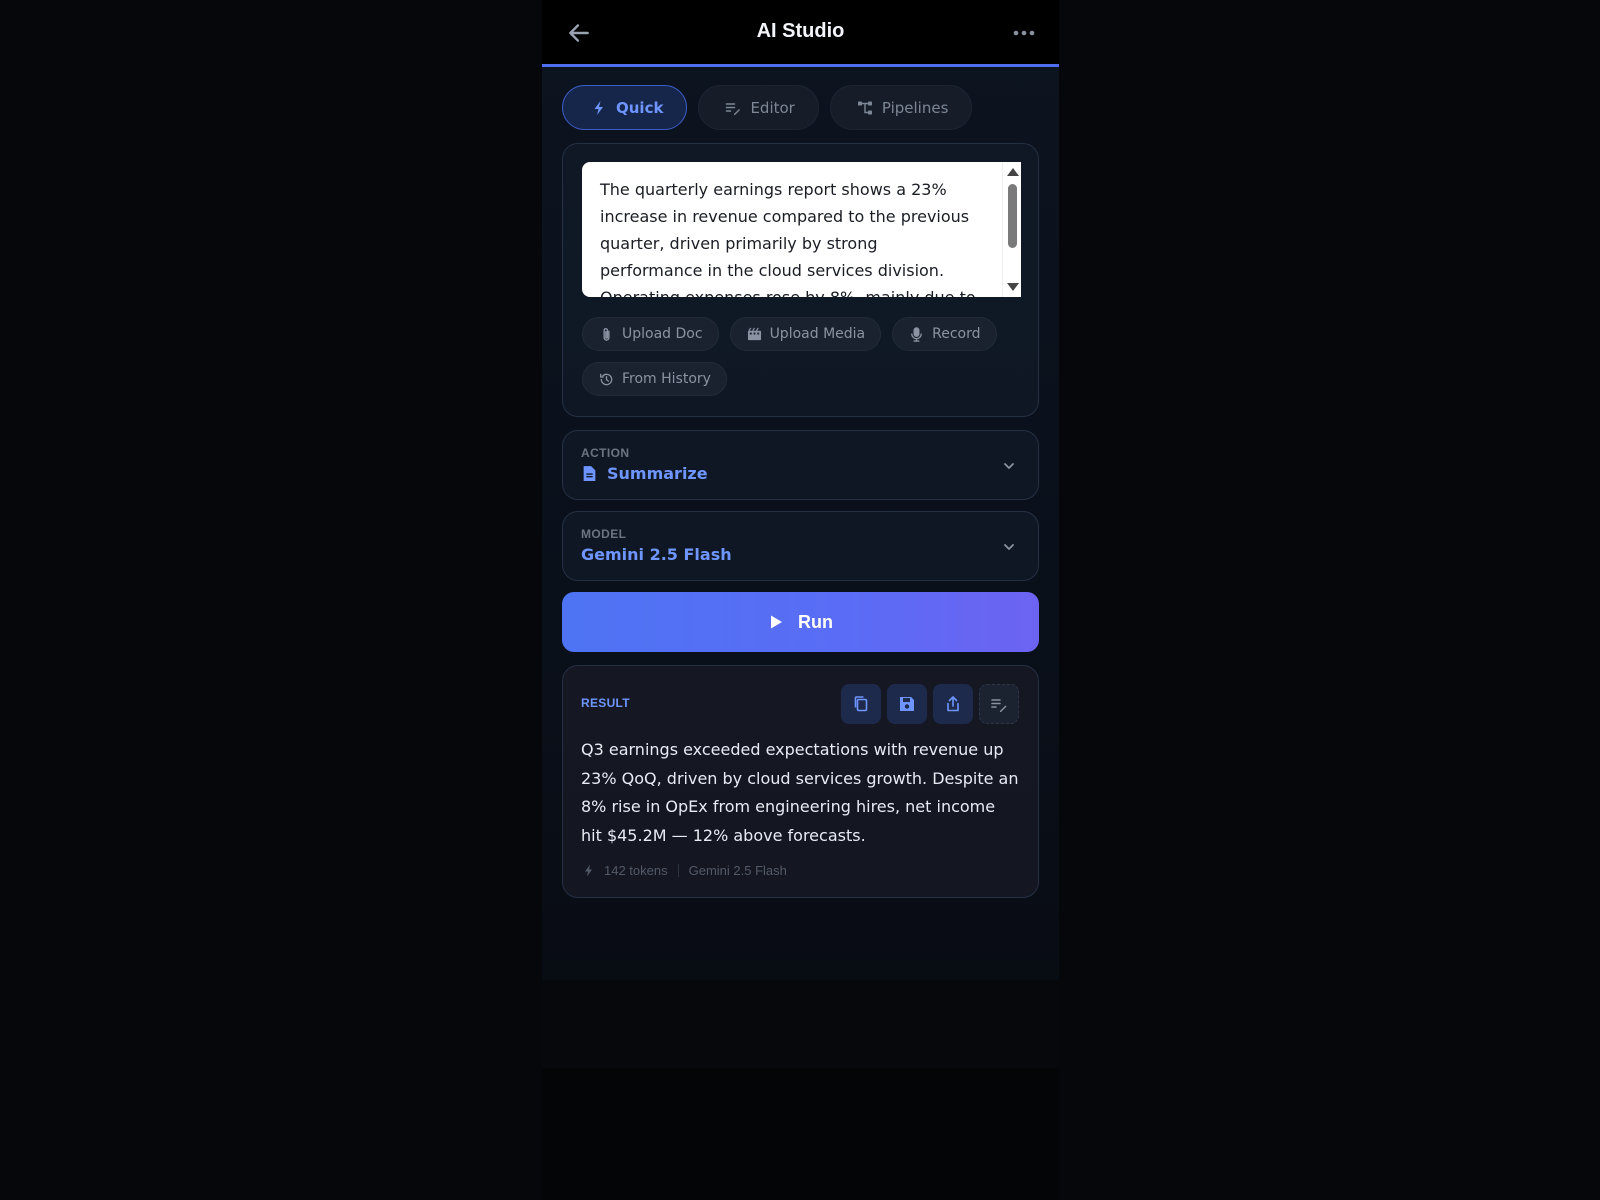  I want to click on scroll-thumb, so click(1012, 216).